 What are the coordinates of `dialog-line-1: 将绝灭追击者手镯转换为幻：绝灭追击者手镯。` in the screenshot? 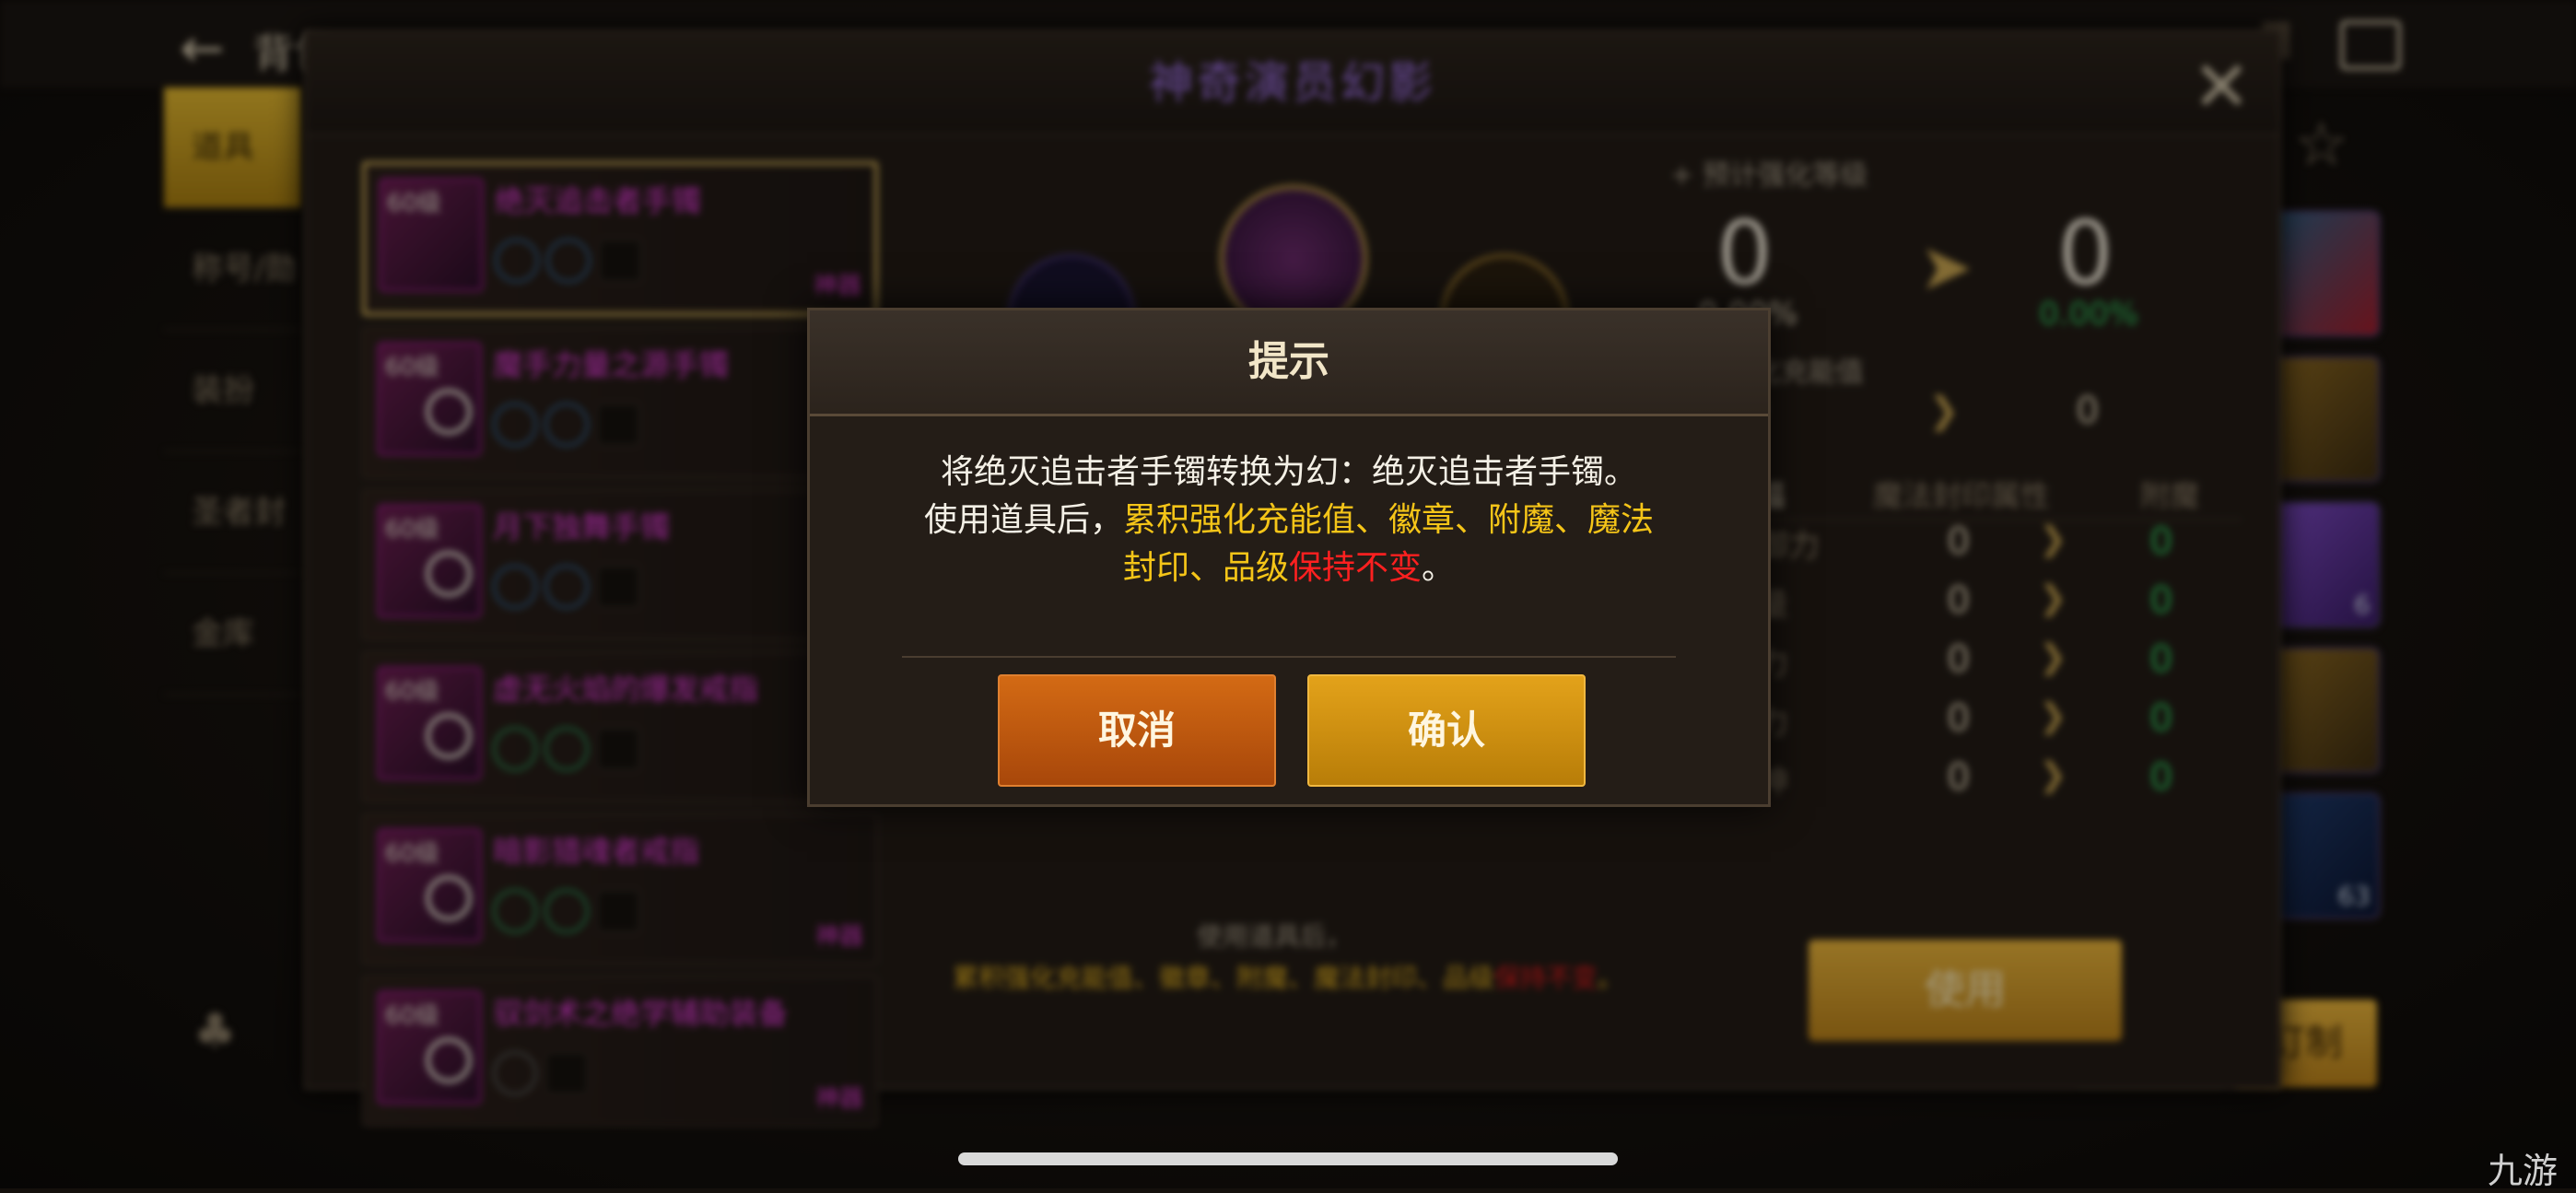 It's located at (1288, 472).